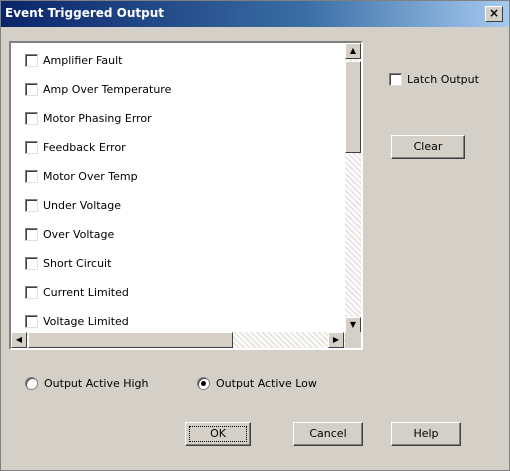  Describe the element at coordinates (86, 321) in the screenshot. I see `list-item-label: Voltage Limited` at that location.